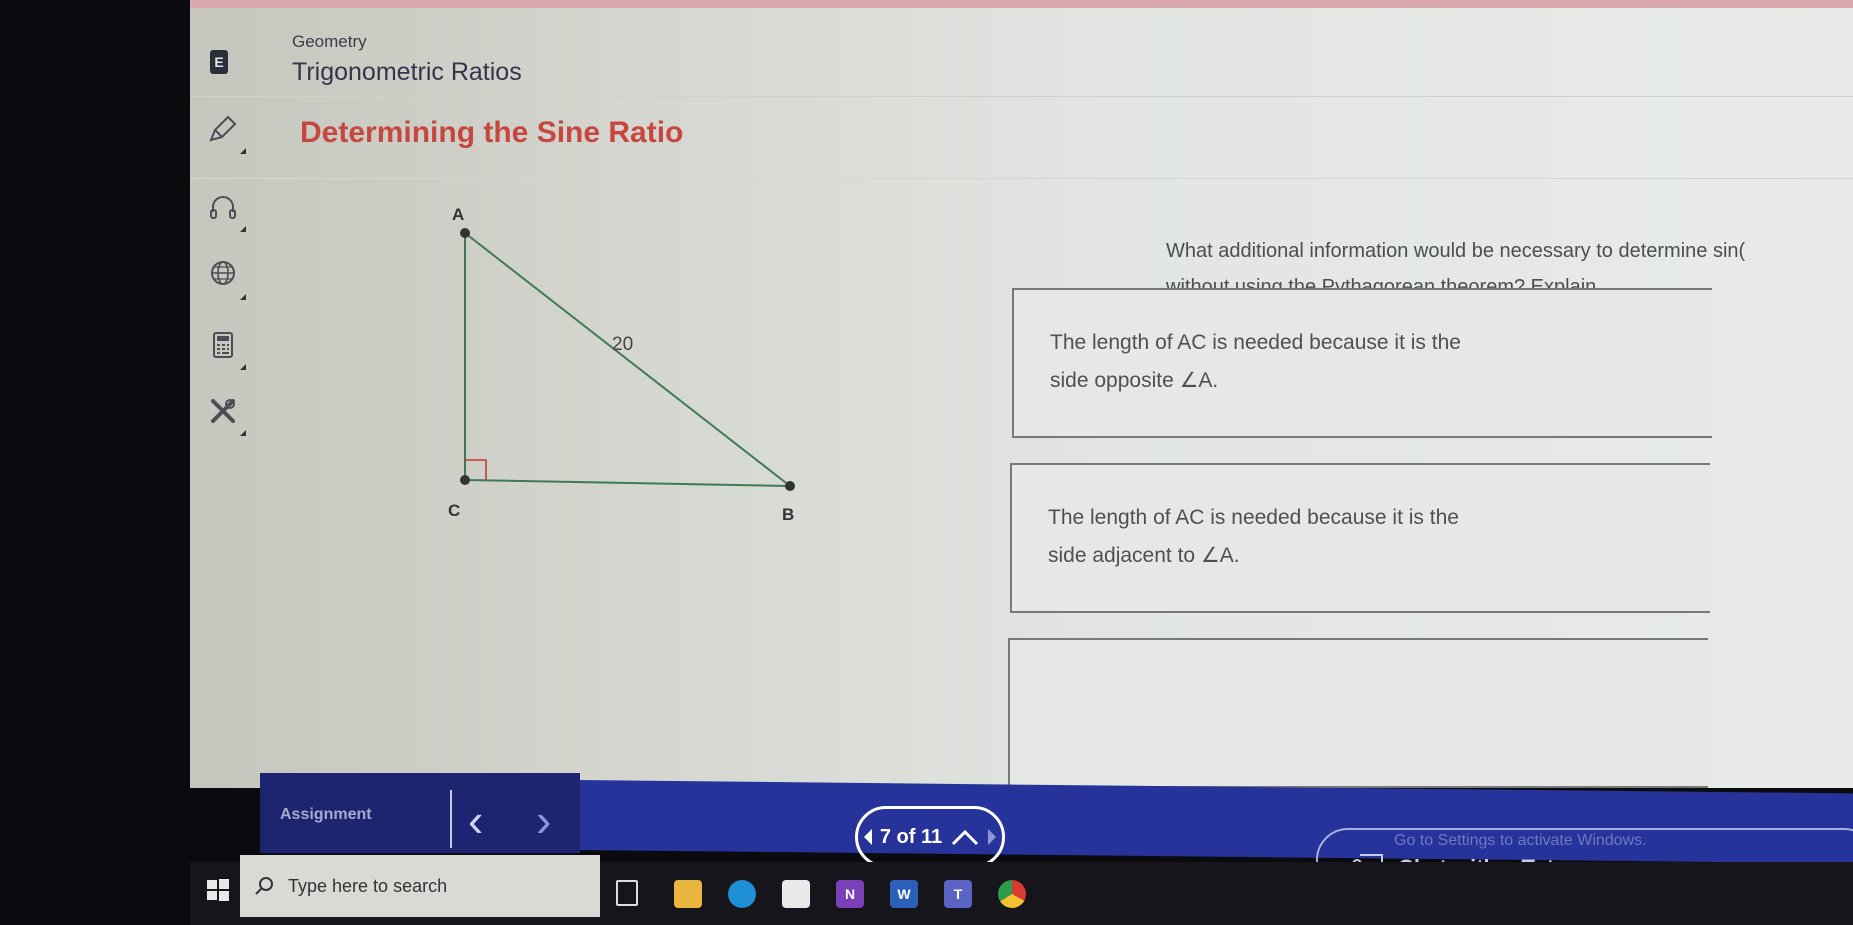 The height and width of the screenshot is (925, 1853). Describe the element at coordinates (218, 890) in the screenshot. I see `windows-start-icon` at that location.